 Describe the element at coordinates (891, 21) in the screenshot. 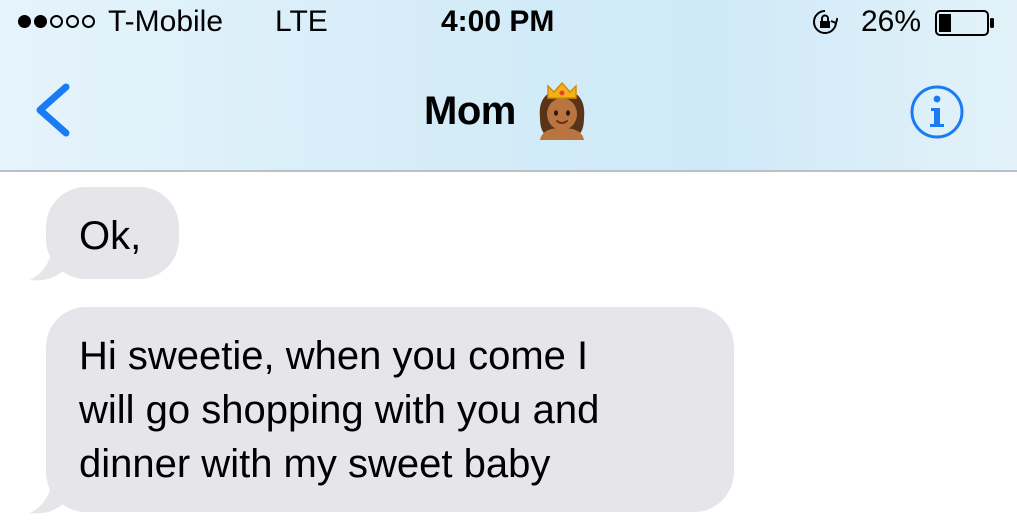

I see `battery-percent: 26%` at that location.